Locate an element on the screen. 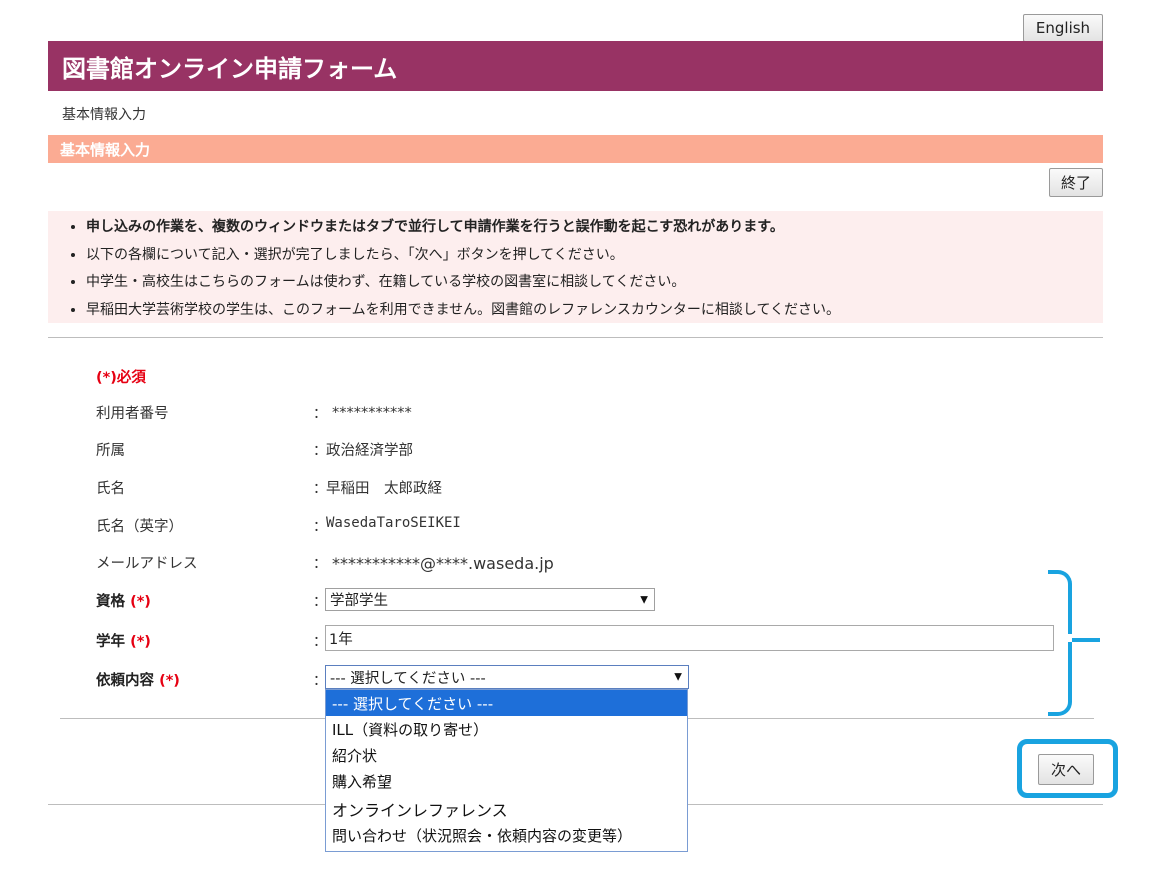  request-select: --- 選択してください --- ▼ is located at coordinates (507, 677).